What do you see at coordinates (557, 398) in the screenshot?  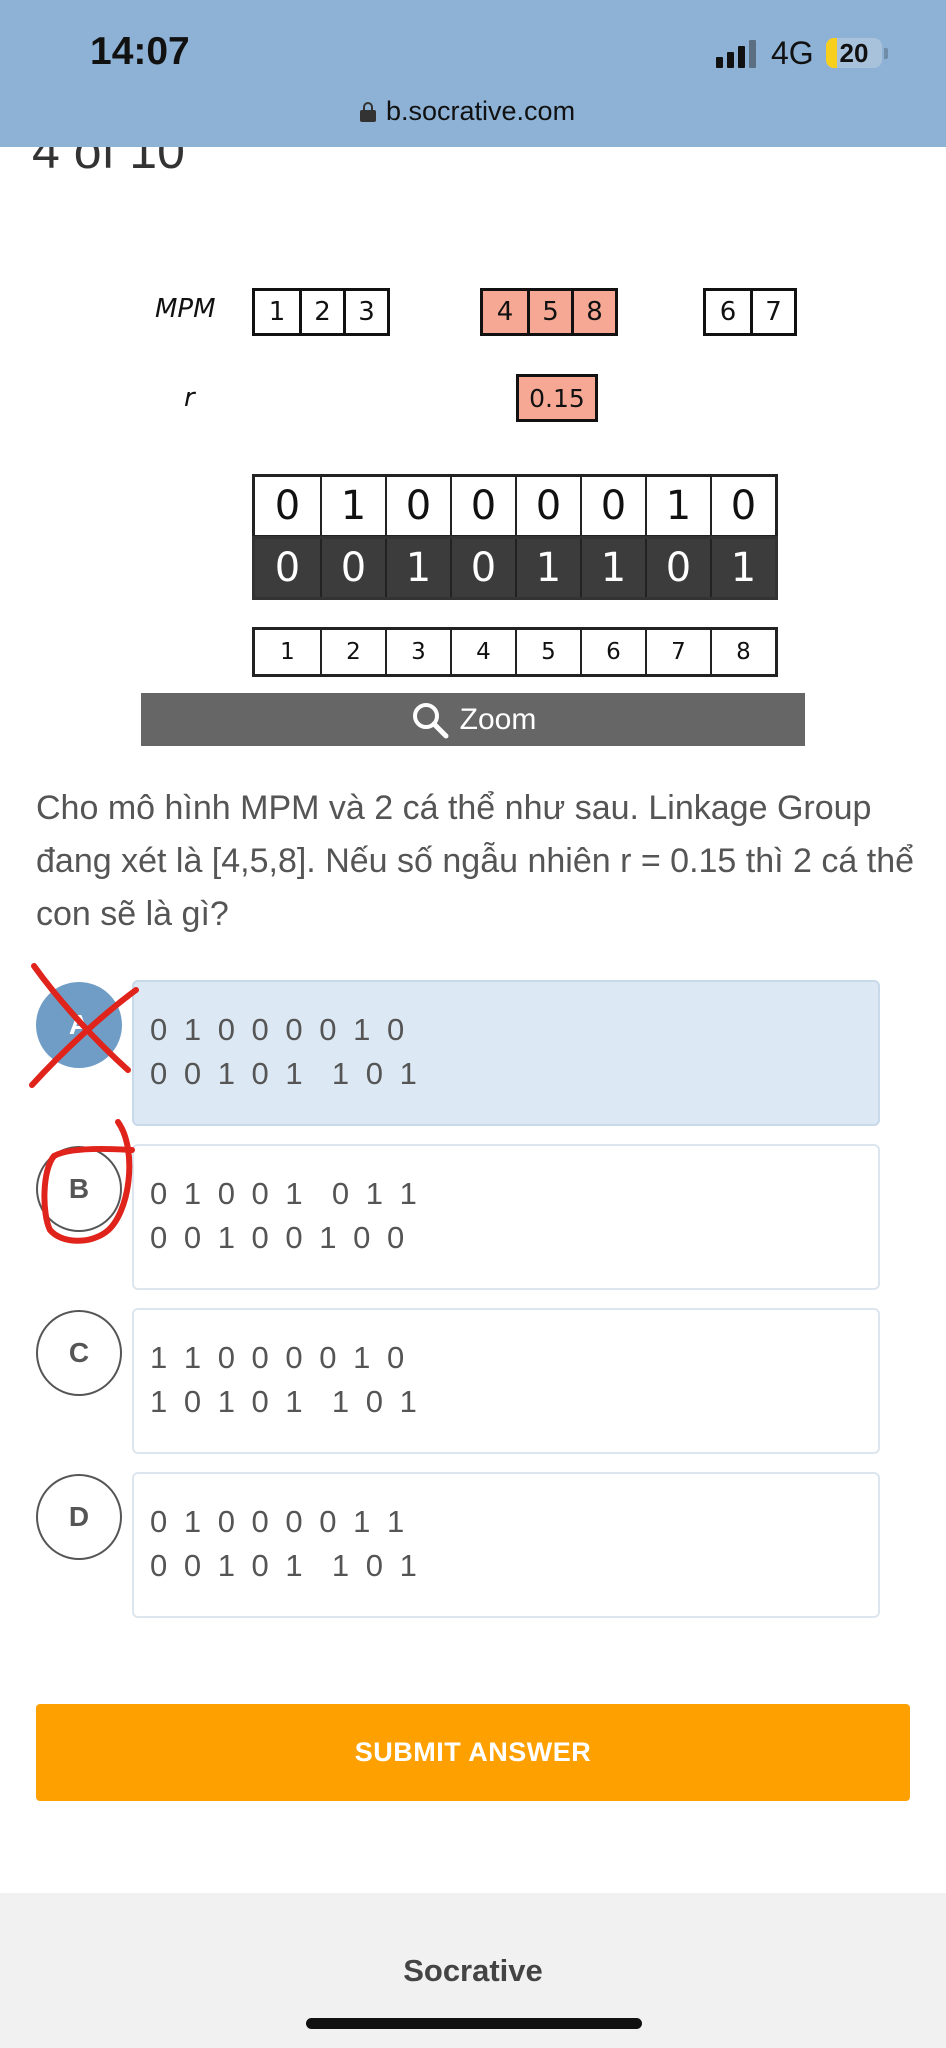 I see `r-value-box: 0.15` at bounding box center [557, 398].